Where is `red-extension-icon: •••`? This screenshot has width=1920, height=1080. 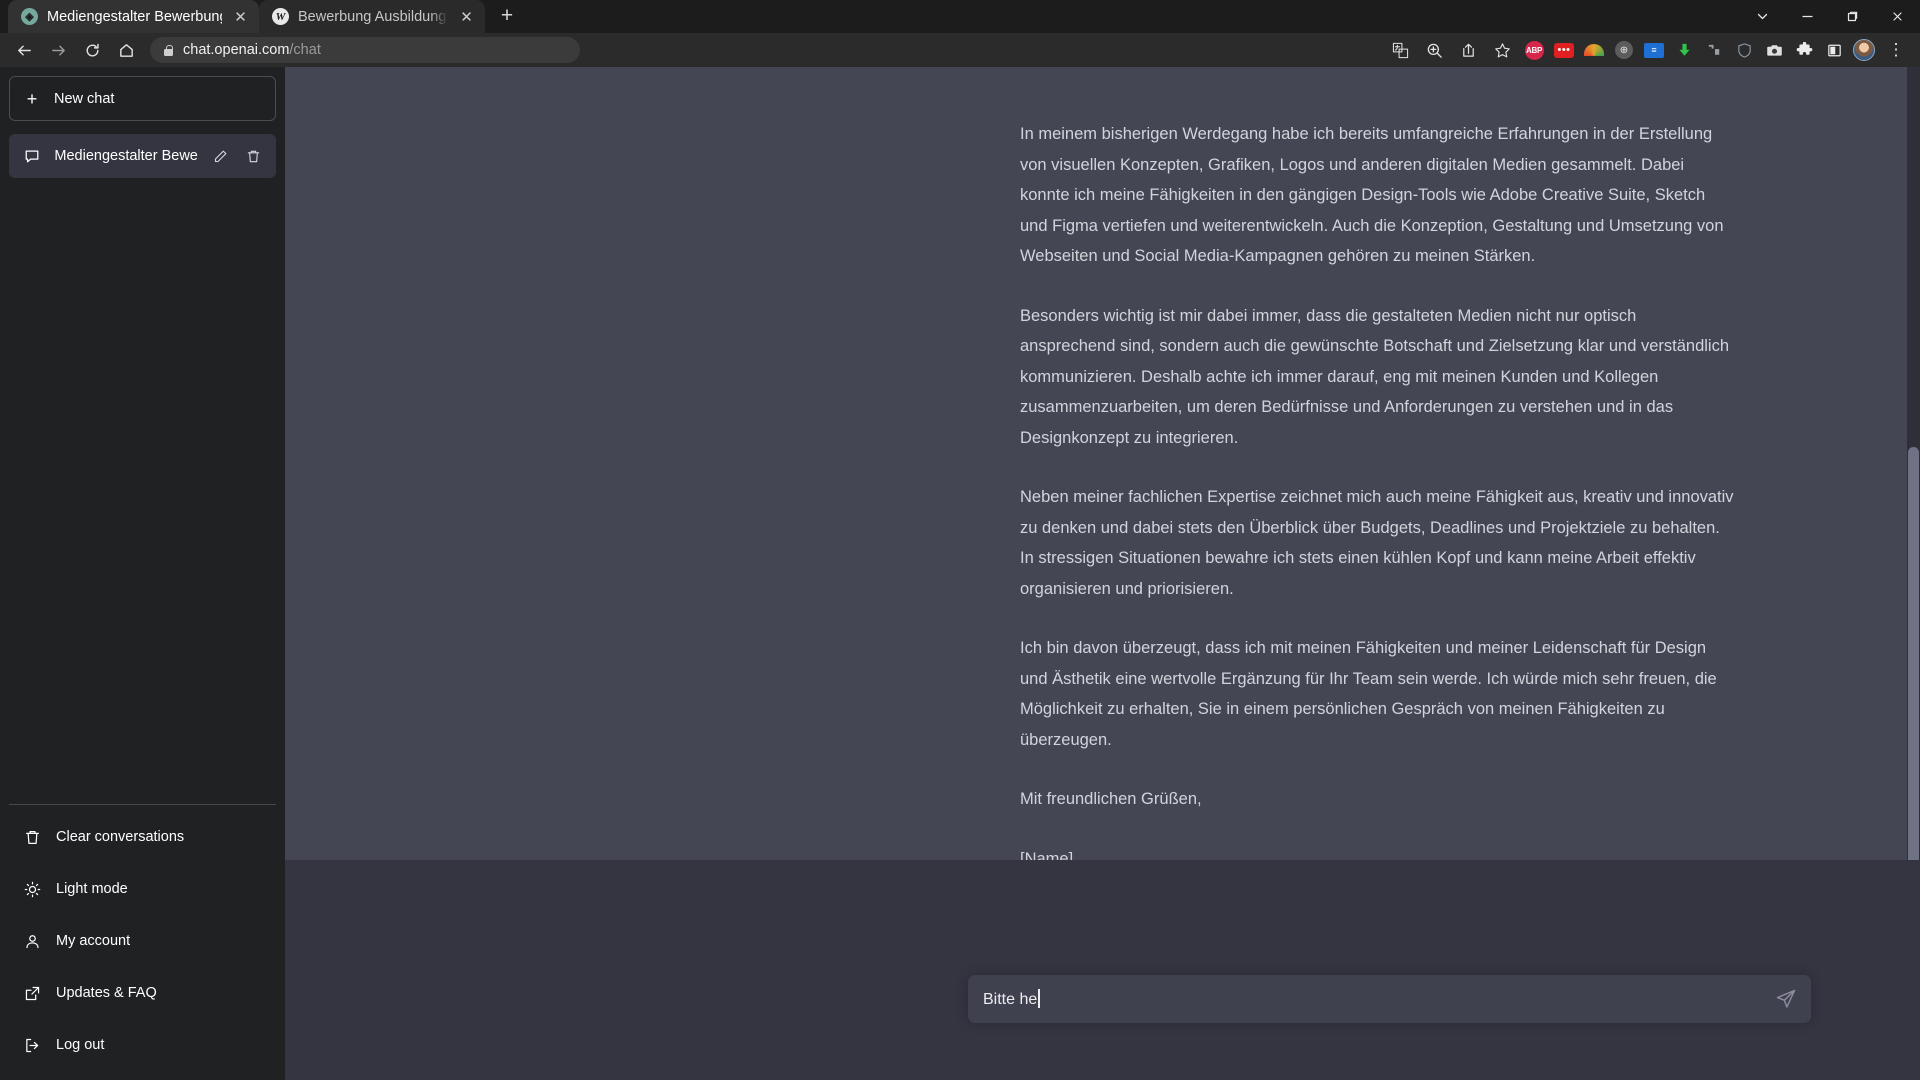
red-extension-icon: ••• is located at coordinates (1564, 50).